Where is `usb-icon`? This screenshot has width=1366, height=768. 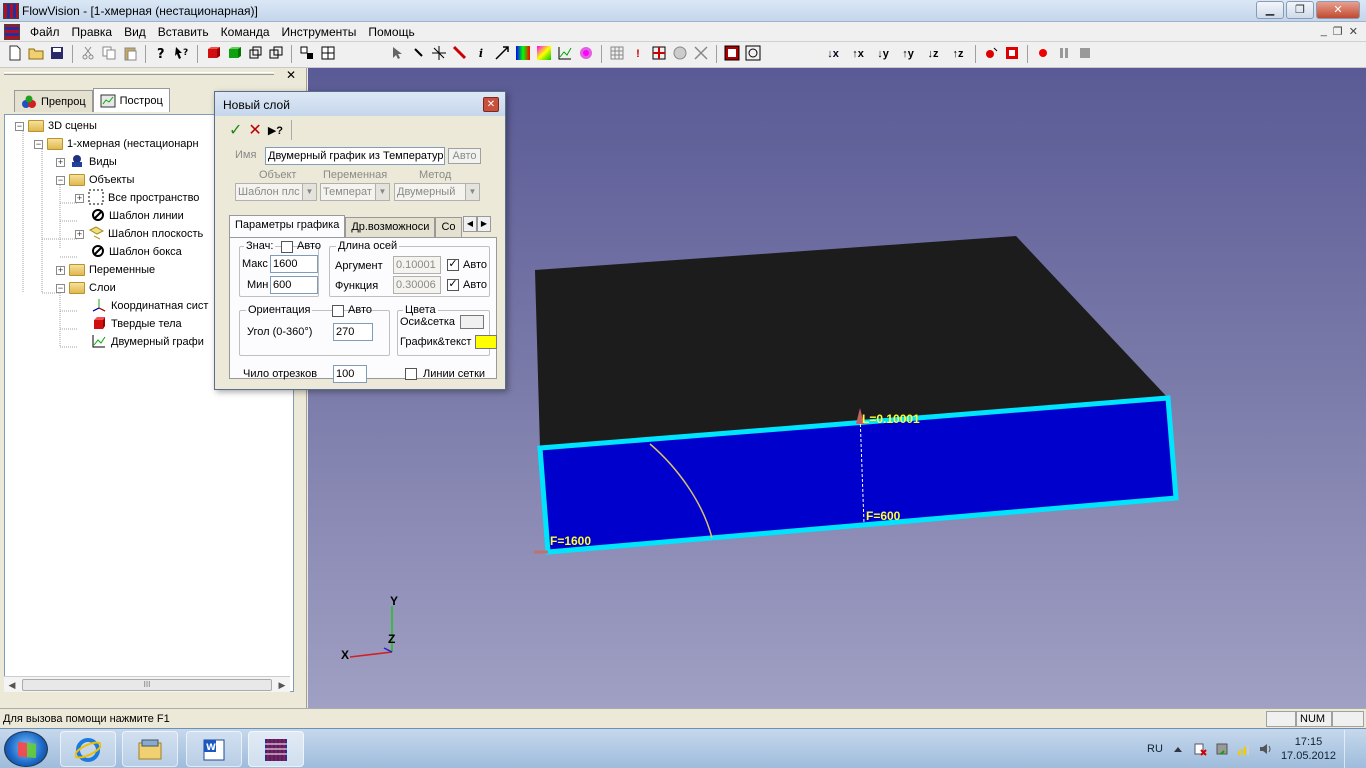
usb-icon is located at coordinates (1222, 749).